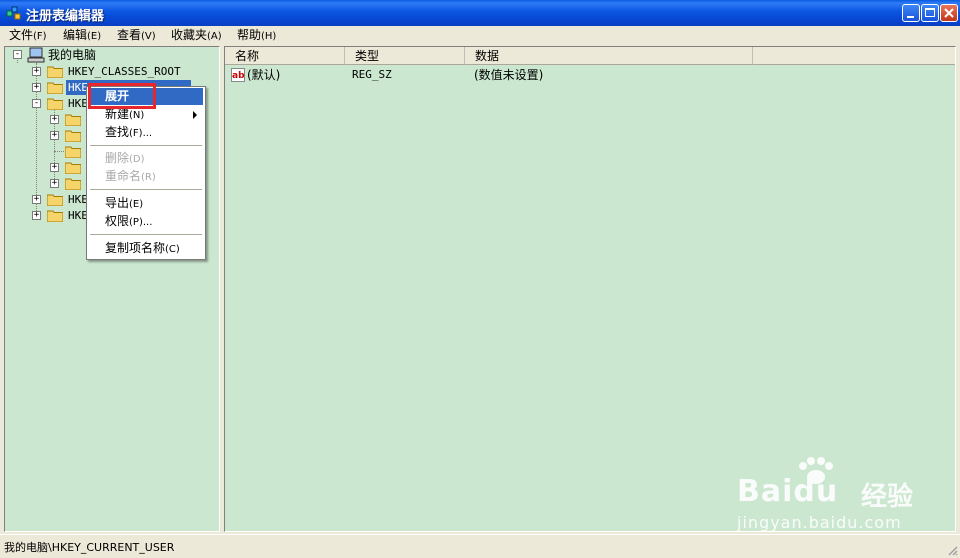 The image size is (960, 558). I want to click on menu-favorites: 收藏夹(A), so click(196, 35).